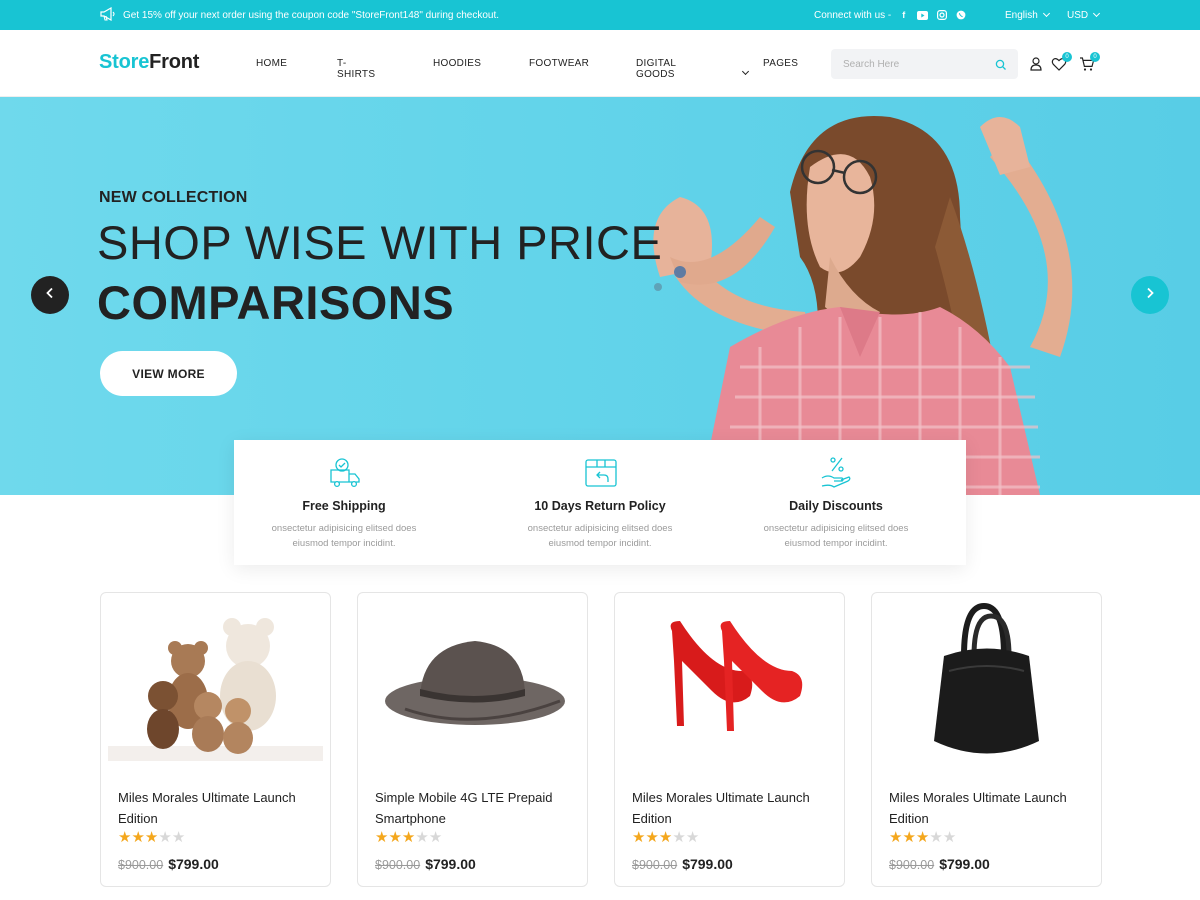  What do you see at coordinates (1078, 15) in the screenshot?
I see `currency-label: USD` at bounding box center [1078, 15].